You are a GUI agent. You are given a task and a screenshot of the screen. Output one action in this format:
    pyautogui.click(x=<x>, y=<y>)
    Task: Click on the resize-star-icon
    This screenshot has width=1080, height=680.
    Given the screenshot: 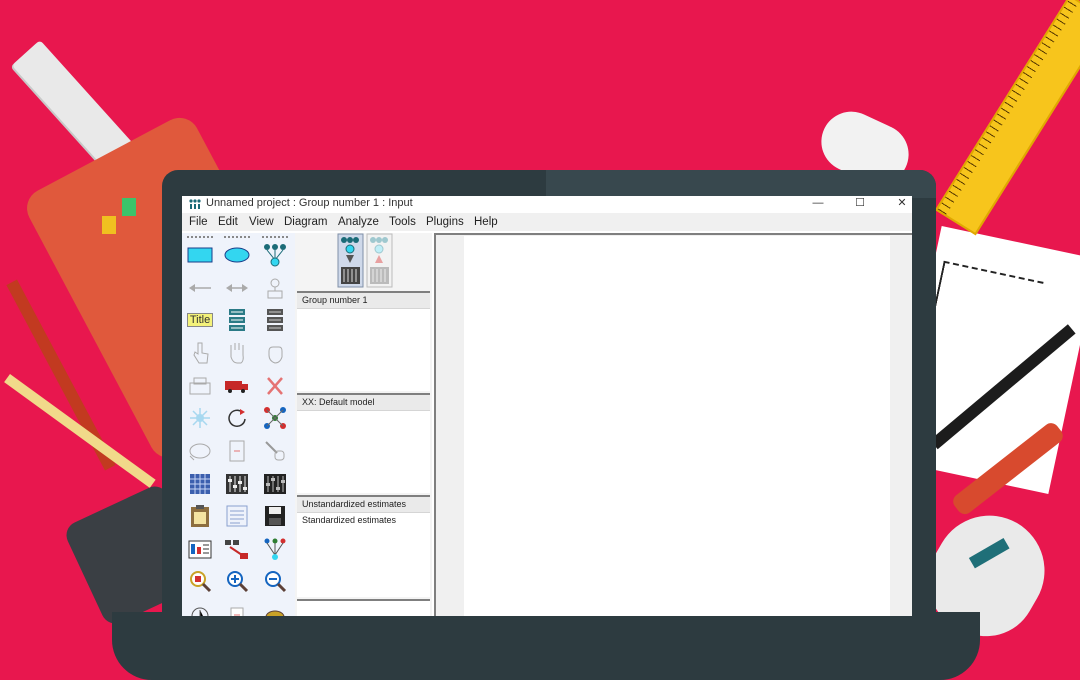 What is the action you would take?
    pyautogui.click(x=200, y=418)
    